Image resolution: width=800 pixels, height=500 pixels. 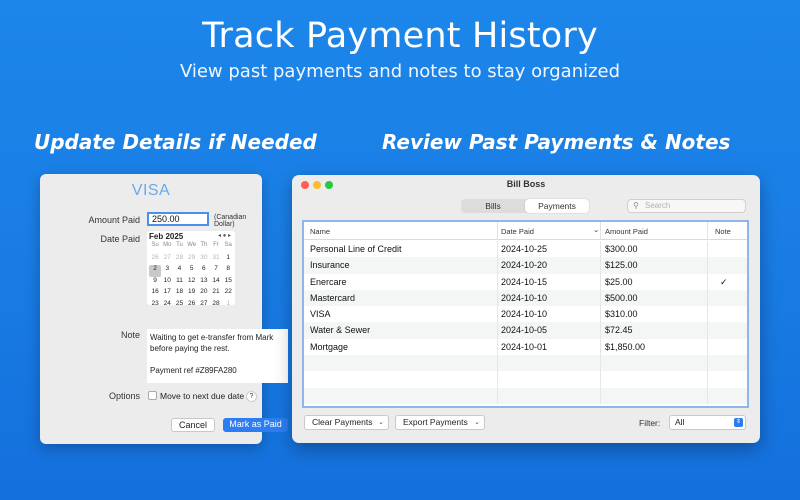 I want to click on note-indicator-cell: ✓, so click(x=724, y=281).